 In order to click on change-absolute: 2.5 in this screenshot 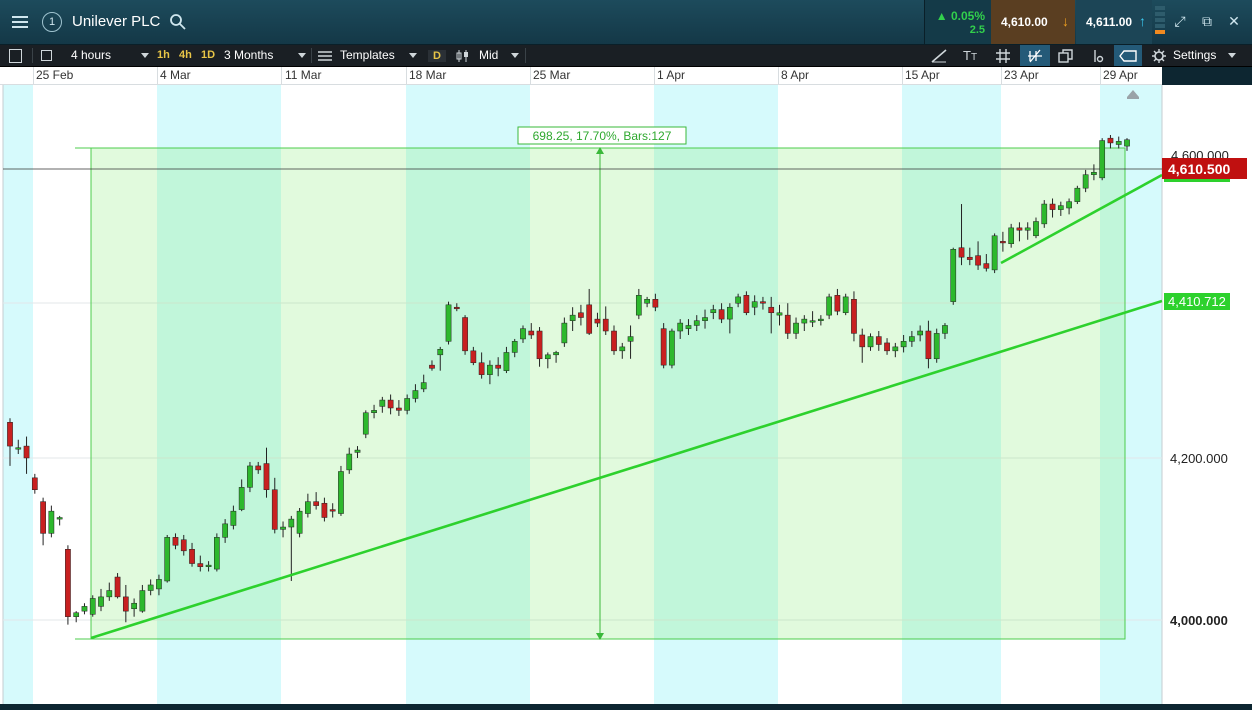, I will do `click(977, 30)`.